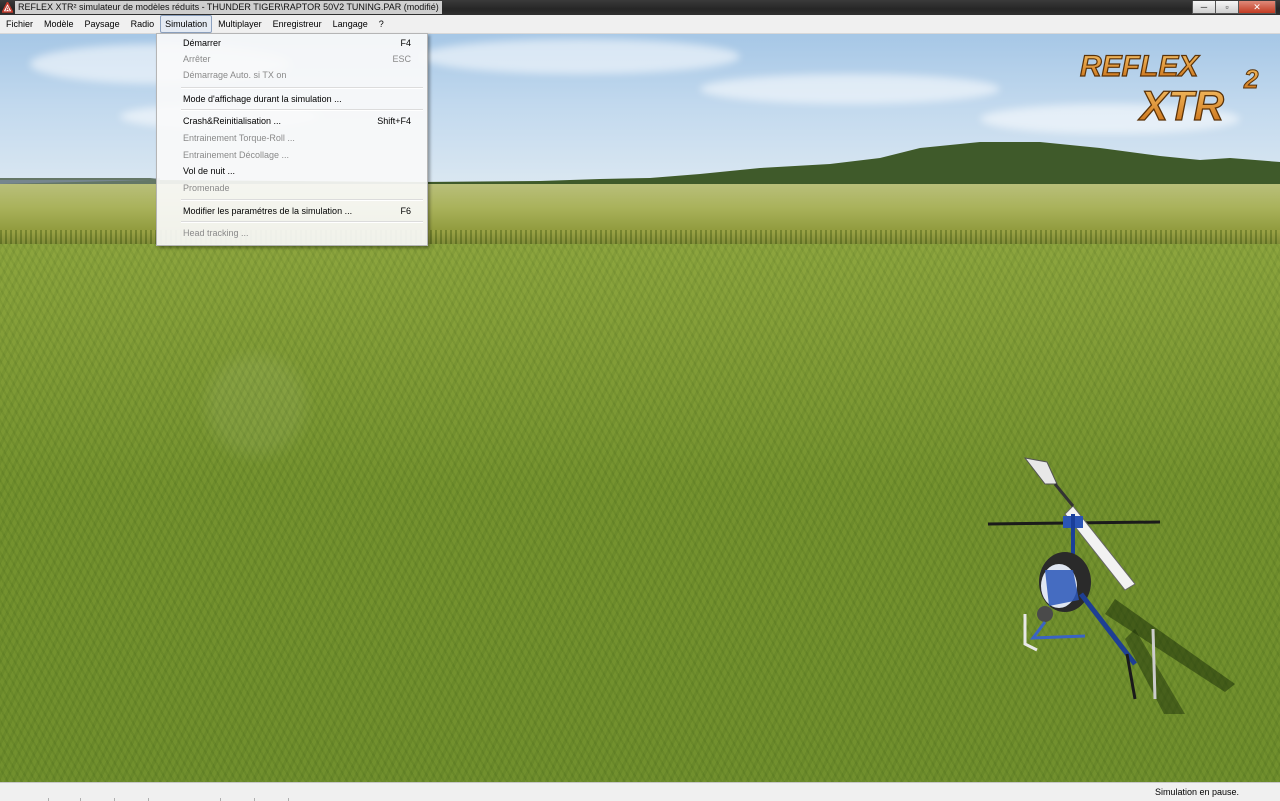  I want to click on app-icon: A, so click(7, 7).